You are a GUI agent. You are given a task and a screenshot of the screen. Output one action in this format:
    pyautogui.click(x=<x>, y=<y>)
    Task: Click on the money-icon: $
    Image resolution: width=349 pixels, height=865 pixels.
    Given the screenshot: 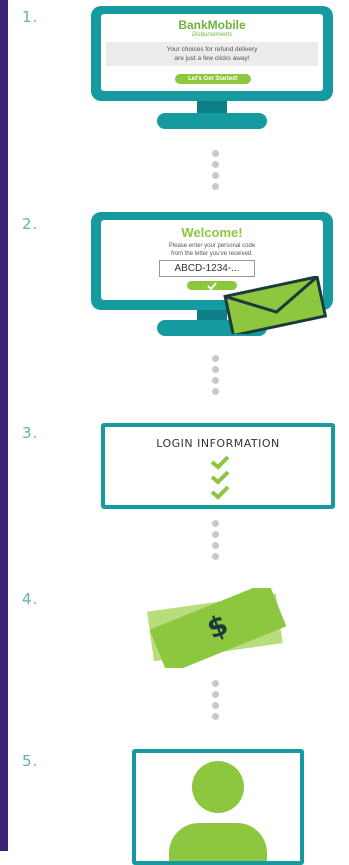 What is the action you would take?
    pyautogui.click(x=217, y=628)
    